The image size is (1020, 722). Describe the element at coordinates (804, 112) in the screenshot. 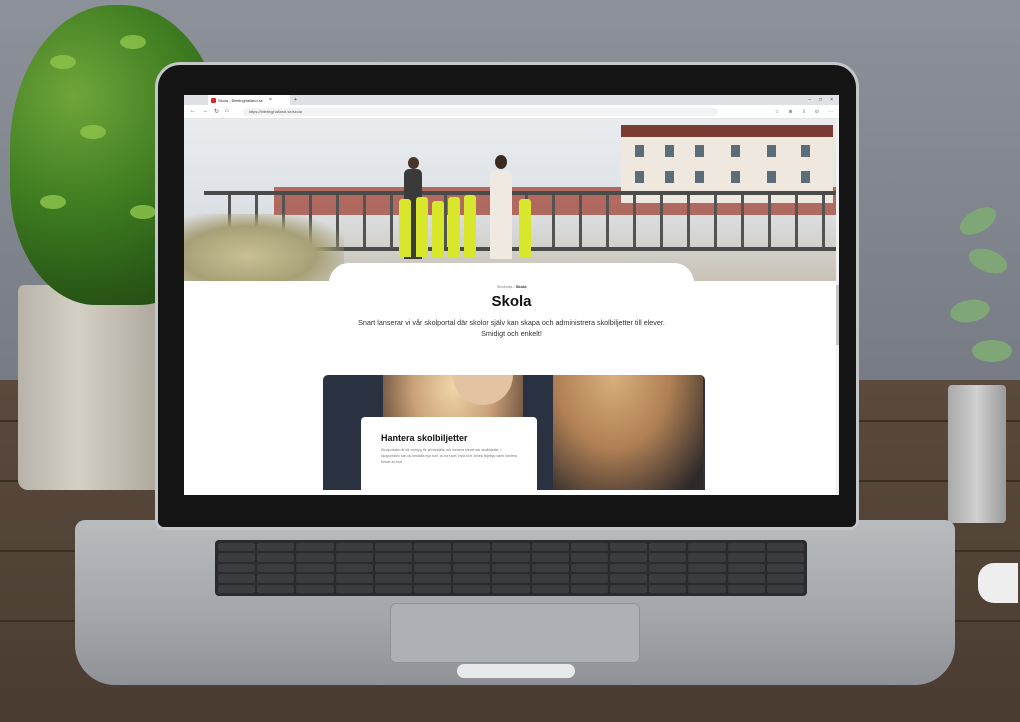

I see `downloads-icon: ⇩` at that location.